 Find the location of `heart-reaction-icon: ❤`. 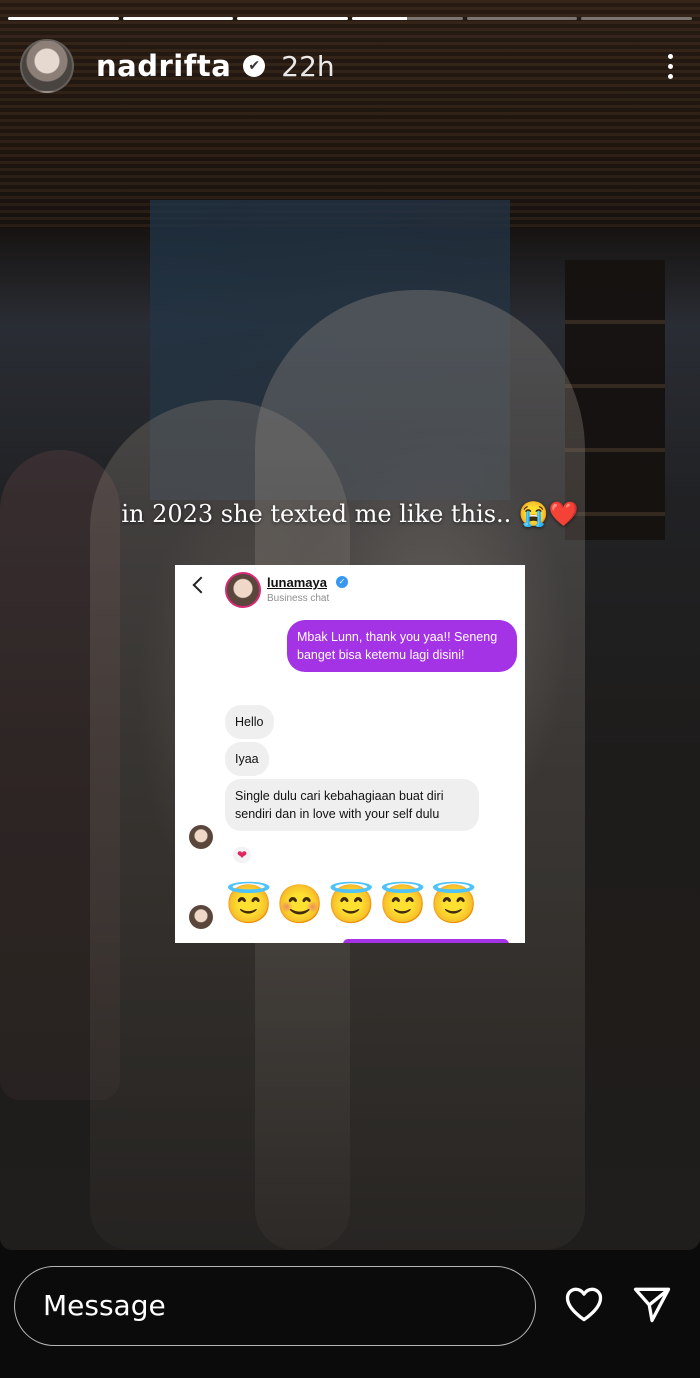

heart-reaction-icon: ❤ is located at coordinates (242, 855).